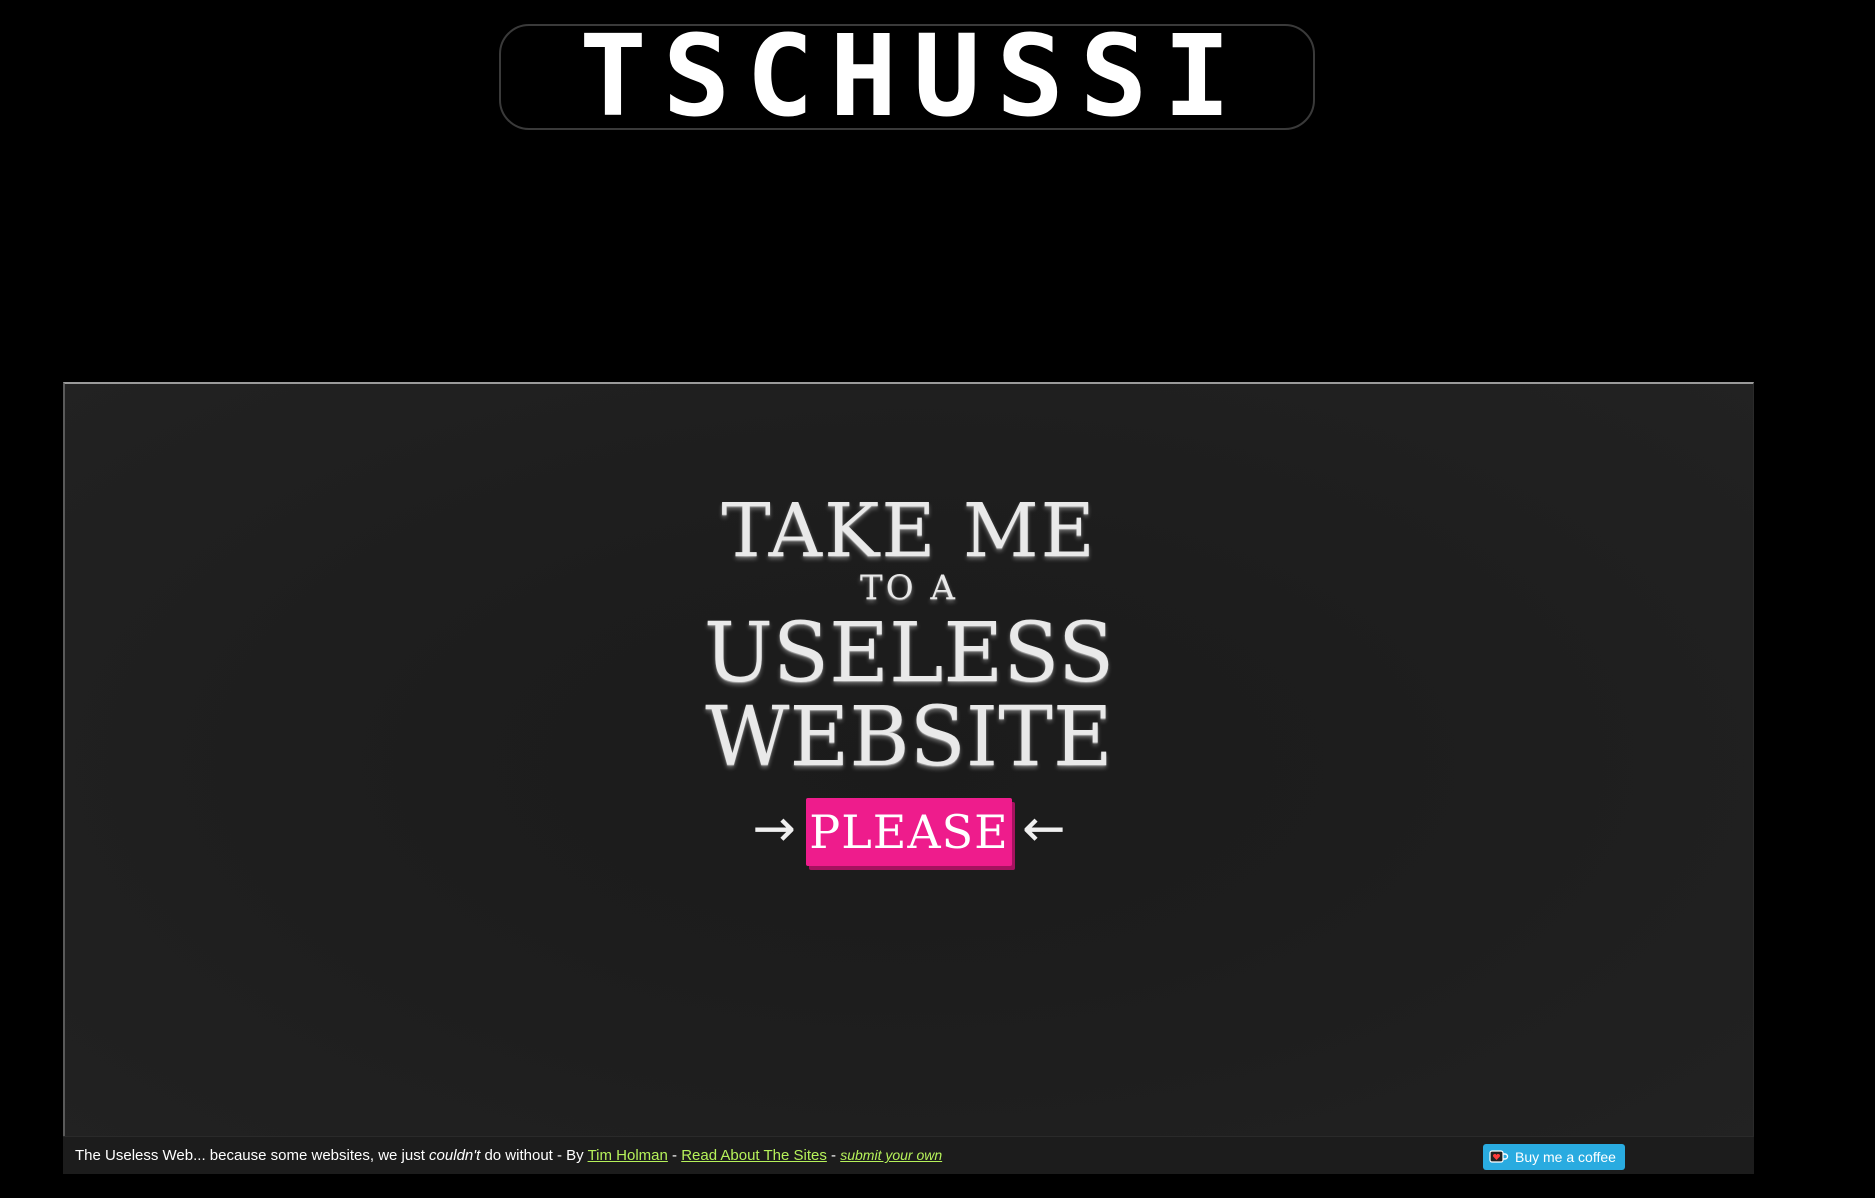 The height and width of the screenshot is (1198, 1875). I want to click on right-arrow-icon: →, so click(774, 829).